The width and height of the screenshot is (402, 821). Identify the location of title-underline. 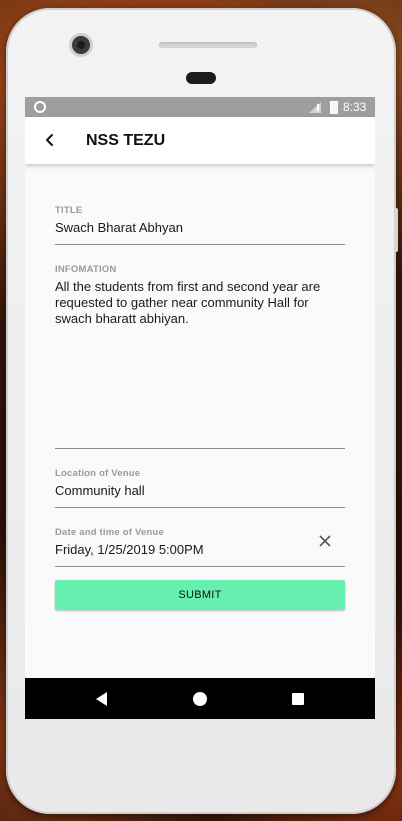
(200, 244).